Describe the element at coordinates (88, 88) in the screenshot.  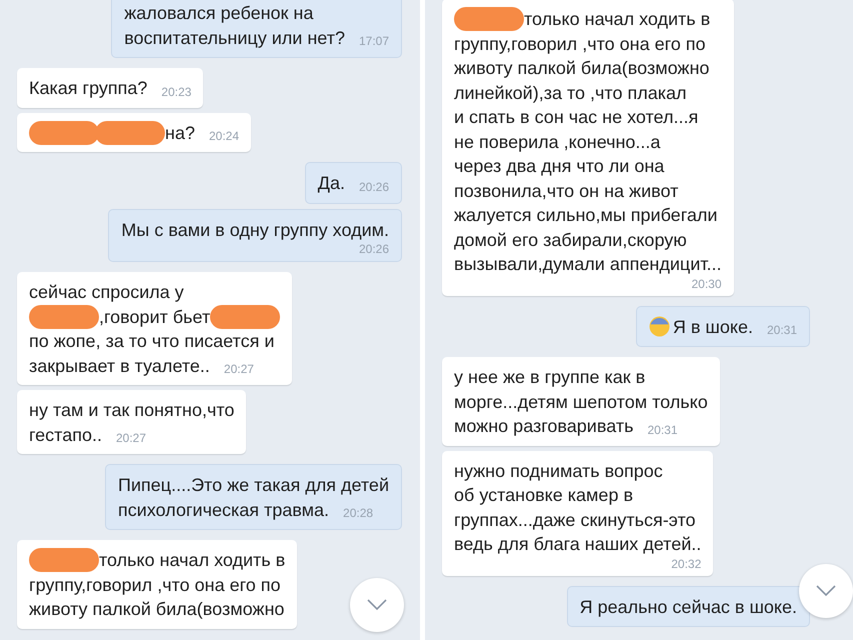
I see `message-text: Какая группа?` at that location.